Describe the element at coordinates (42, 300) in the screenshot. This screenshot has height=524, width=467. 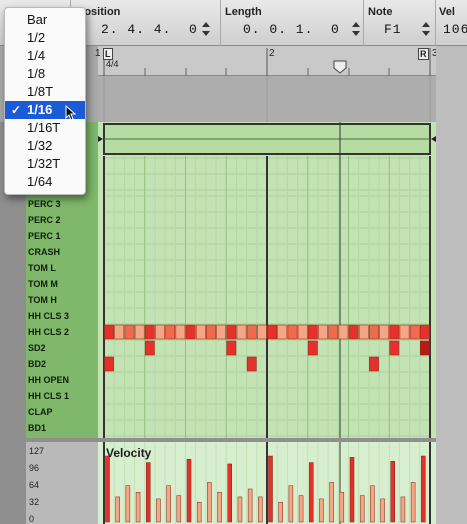
I see `drum-lane-label: TOM H` at that location.